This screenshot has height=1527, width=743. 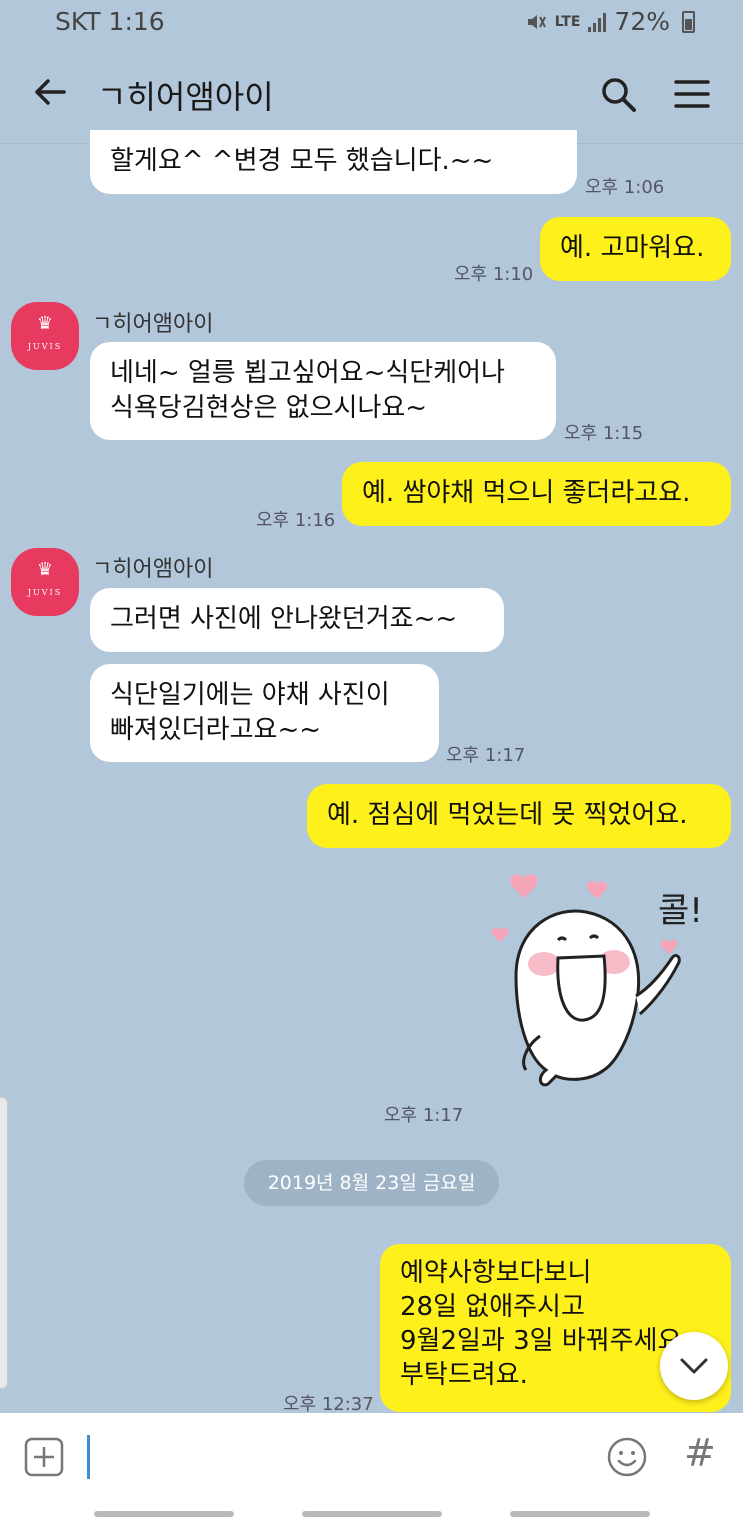 What do you see at coordinates (371, 22) in the screenshot?
I see `status-bar: SKT 1:16 LTE 72%` at bounding box center [371, 22].